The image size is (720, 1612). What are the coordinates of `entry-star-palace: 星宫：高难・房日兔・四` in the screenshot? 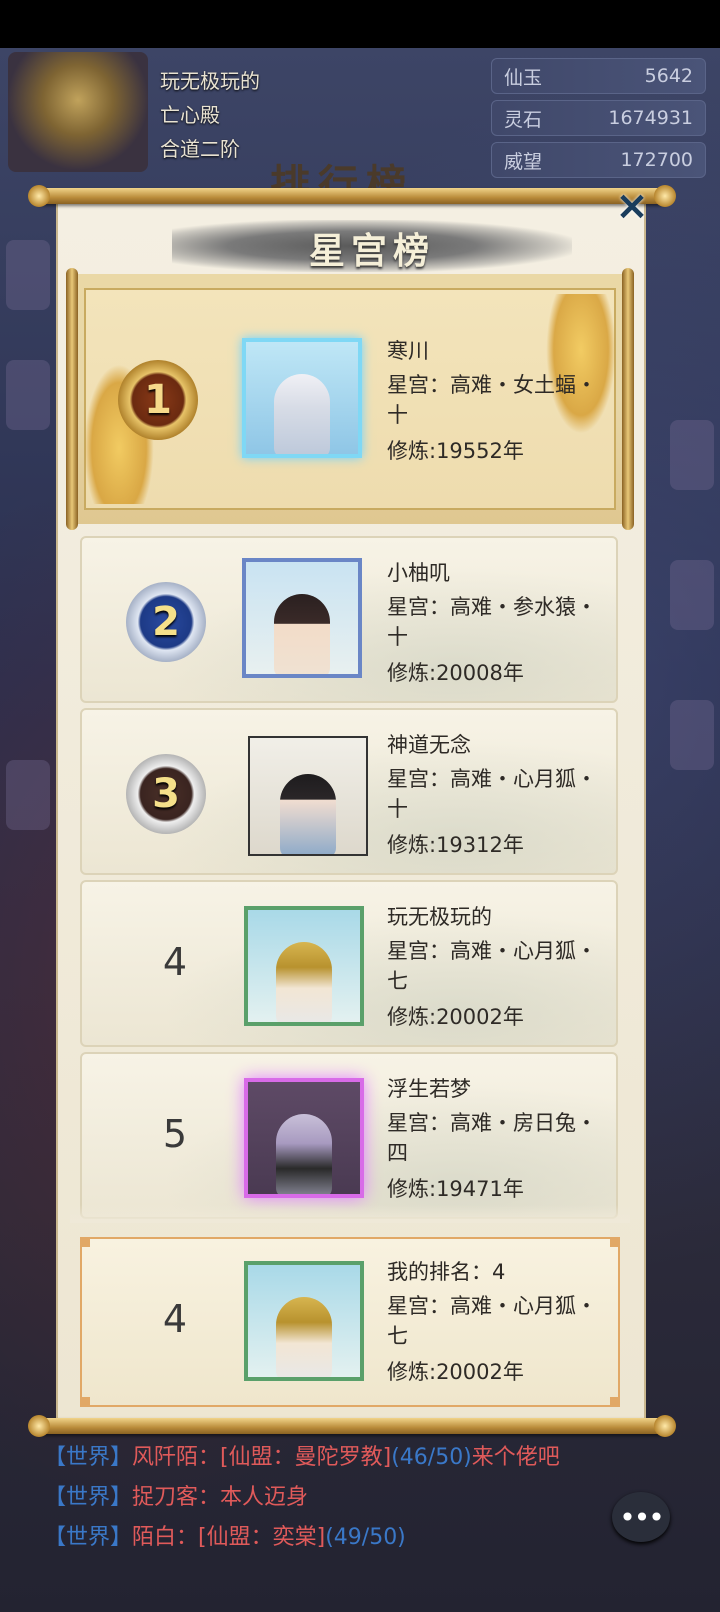 It's located at (492, 1138).